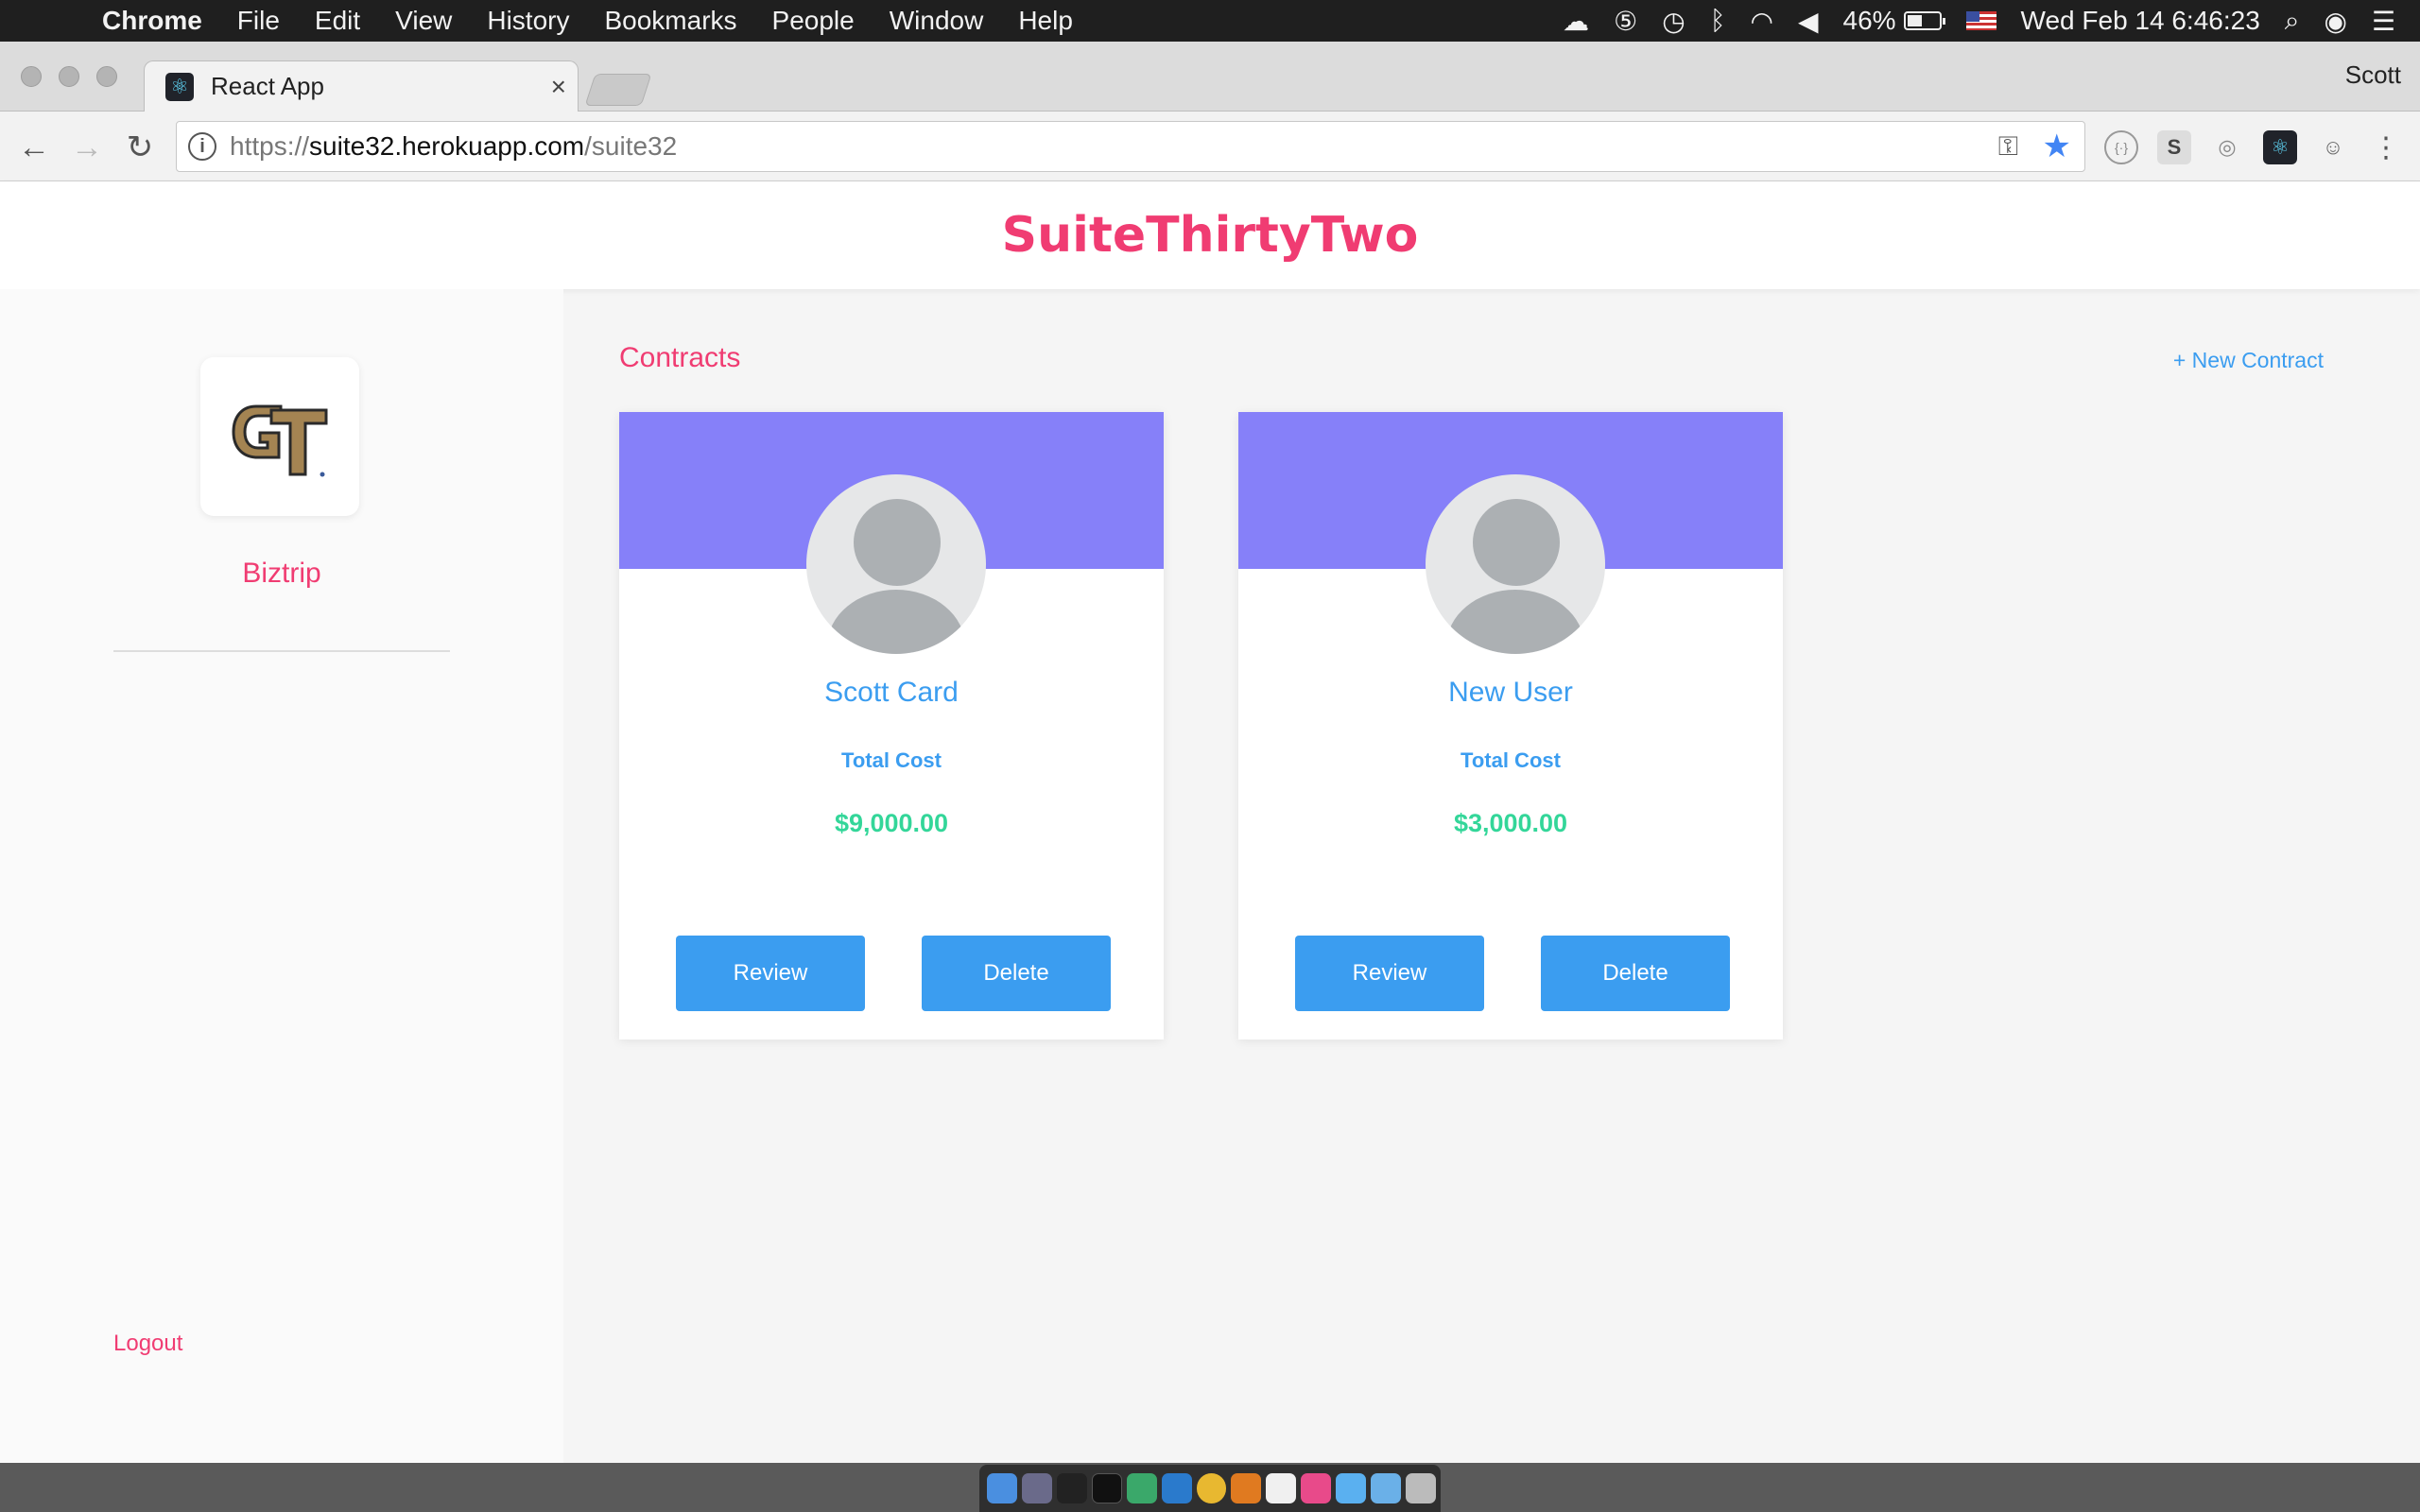 Image resolution: width=2420 pixels, height=1512 pixels. I want to click on menu-window: Window, so click(937, 21).